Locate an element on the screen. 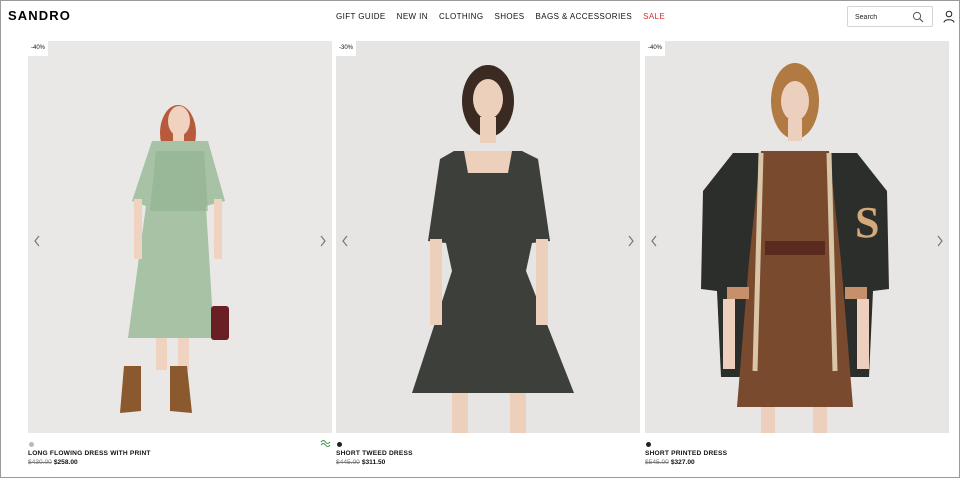  search-box is located at coordinates (890, 16).